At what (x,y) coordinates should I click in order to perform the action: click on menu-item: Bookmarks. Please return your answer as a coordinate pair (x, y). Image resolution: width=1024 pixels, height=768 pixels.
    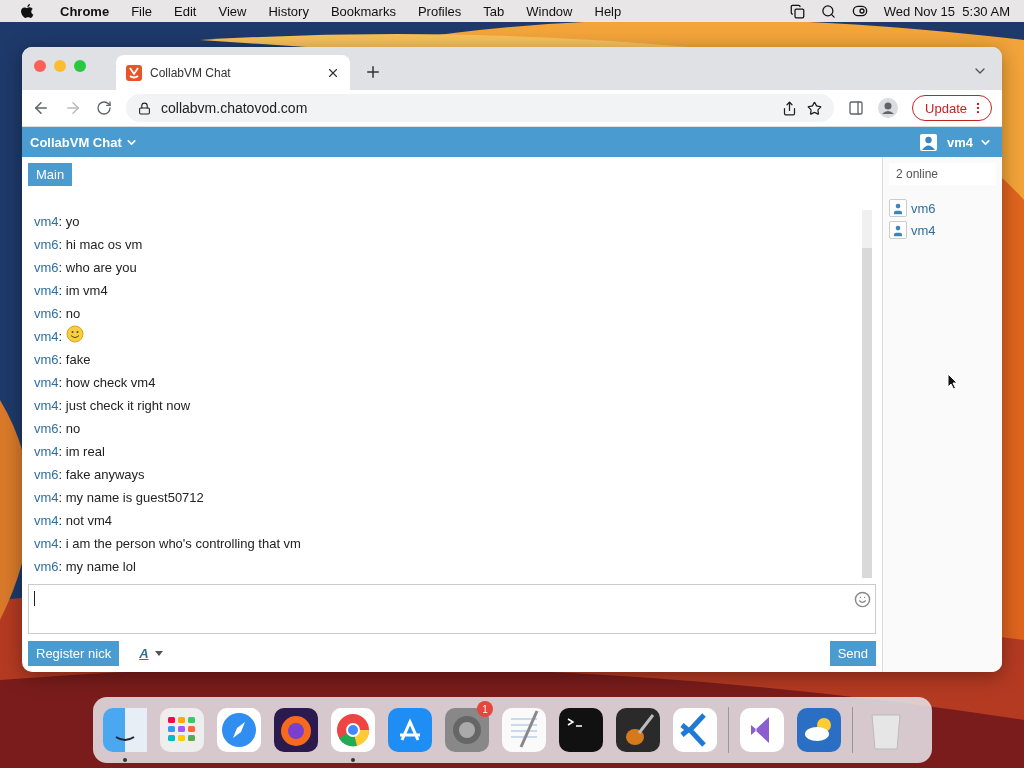
    Looking at the image, I should click on (363, 11).